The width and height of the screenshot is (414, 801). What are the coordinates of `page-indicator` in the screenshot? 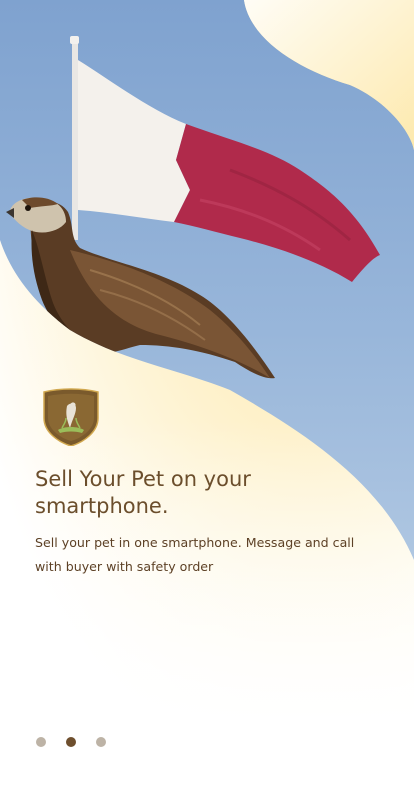 It's located at (71, 742).